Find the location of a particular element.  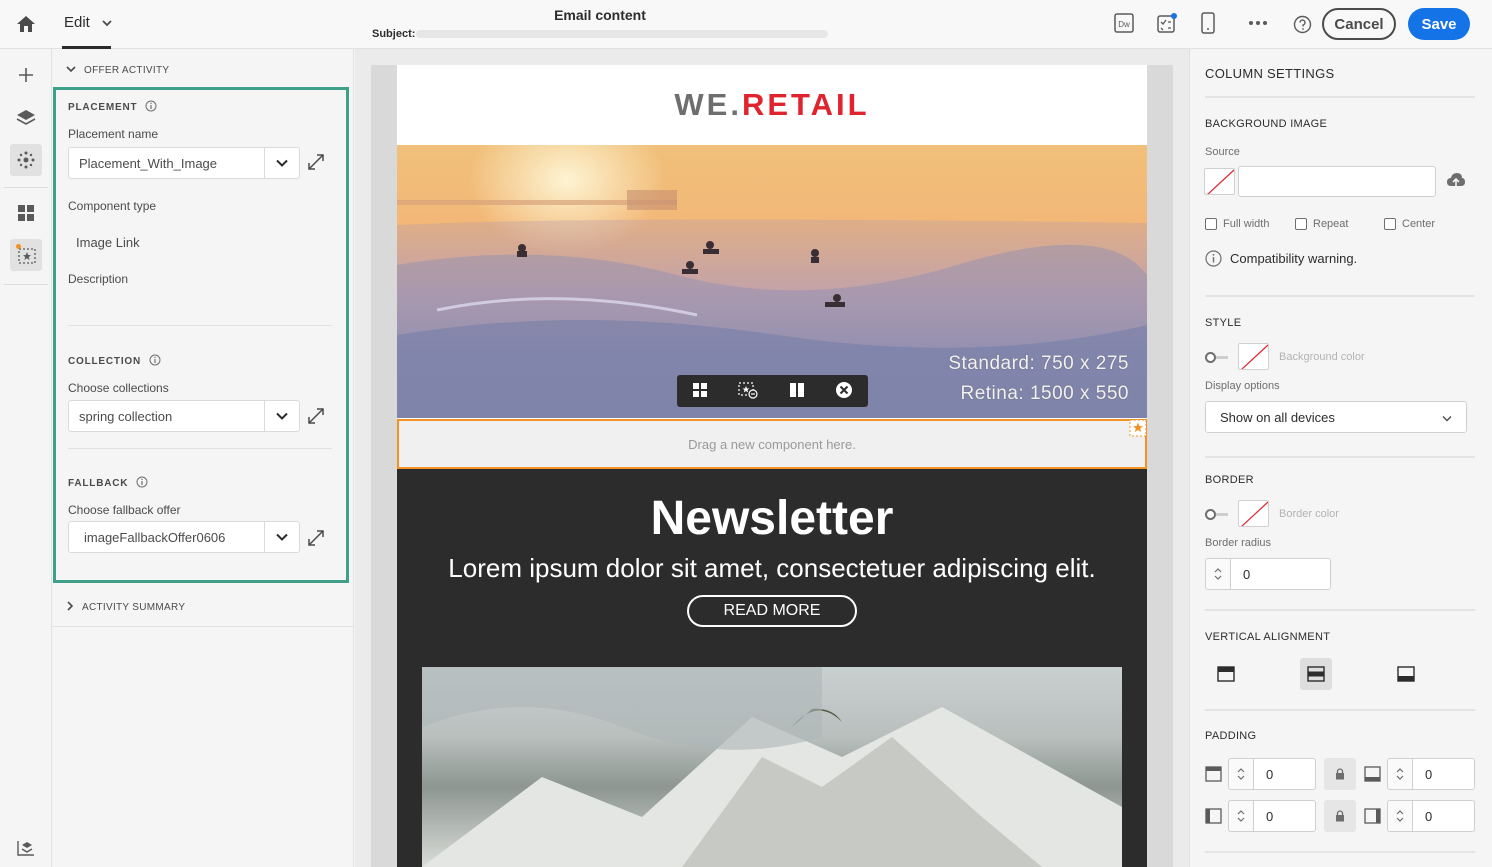

padding-right-icon is located at coordinates (1372, 816).